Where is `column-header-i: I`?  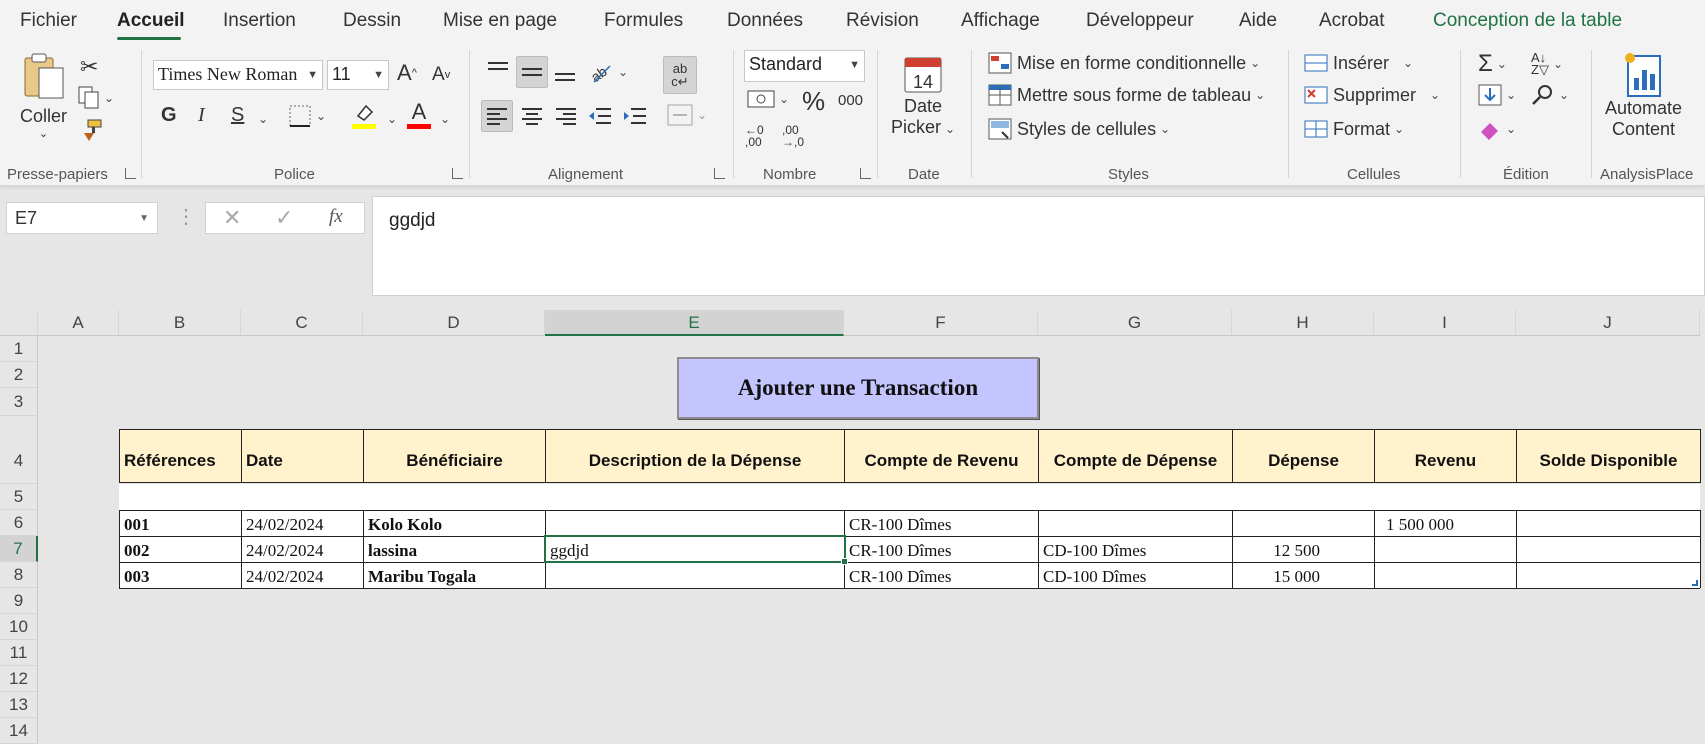 column-header-i: I is located at coordinates (1445, 323).